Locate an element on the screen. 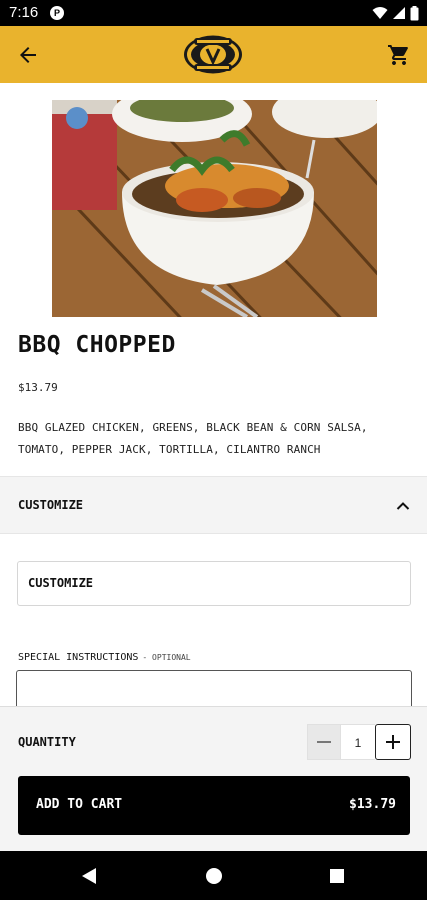  cart-button is located at coordinates (399, 55).